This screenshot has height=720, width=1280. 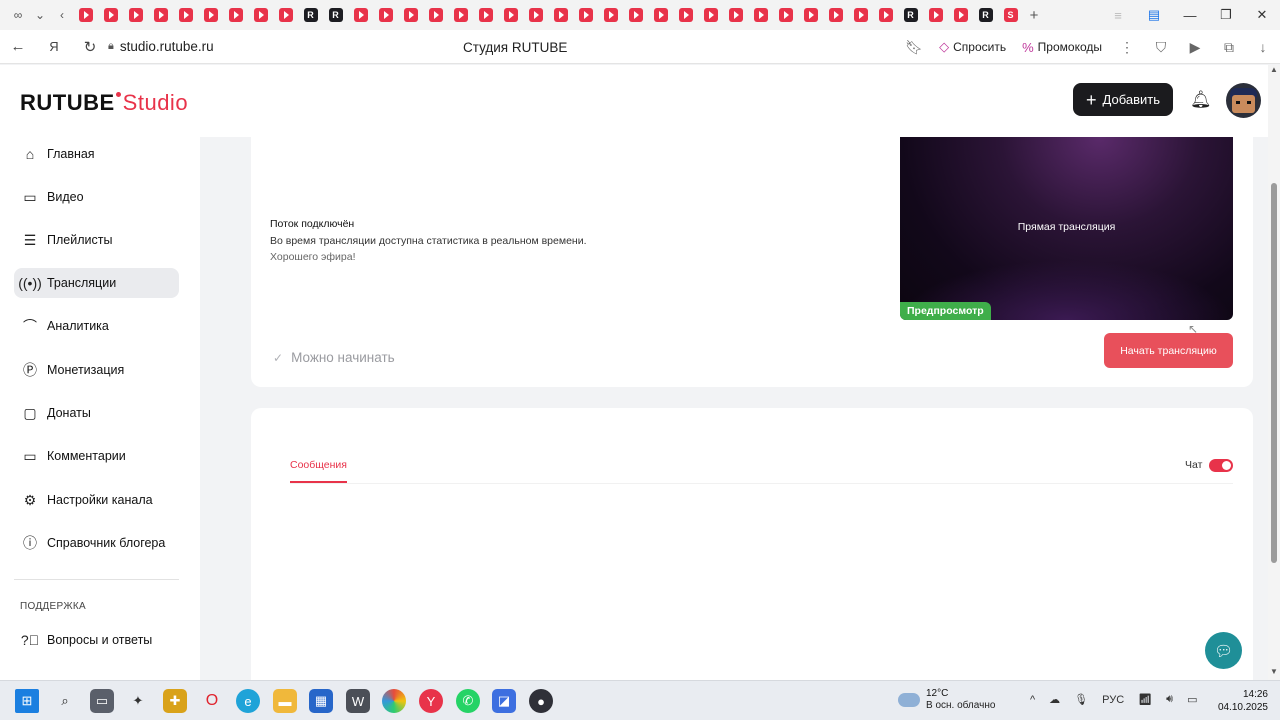 I want to click on scrollbar-thumb, so click(x=1274, y=373).